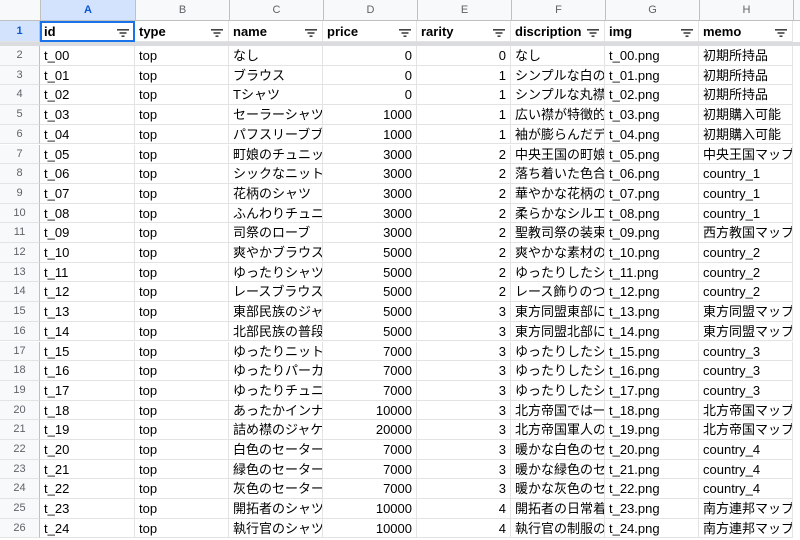 The image size is (800, 540). Describe the element at coordinates (87, 430) in the screenshot. I see `cell-id: t_19` at that location.